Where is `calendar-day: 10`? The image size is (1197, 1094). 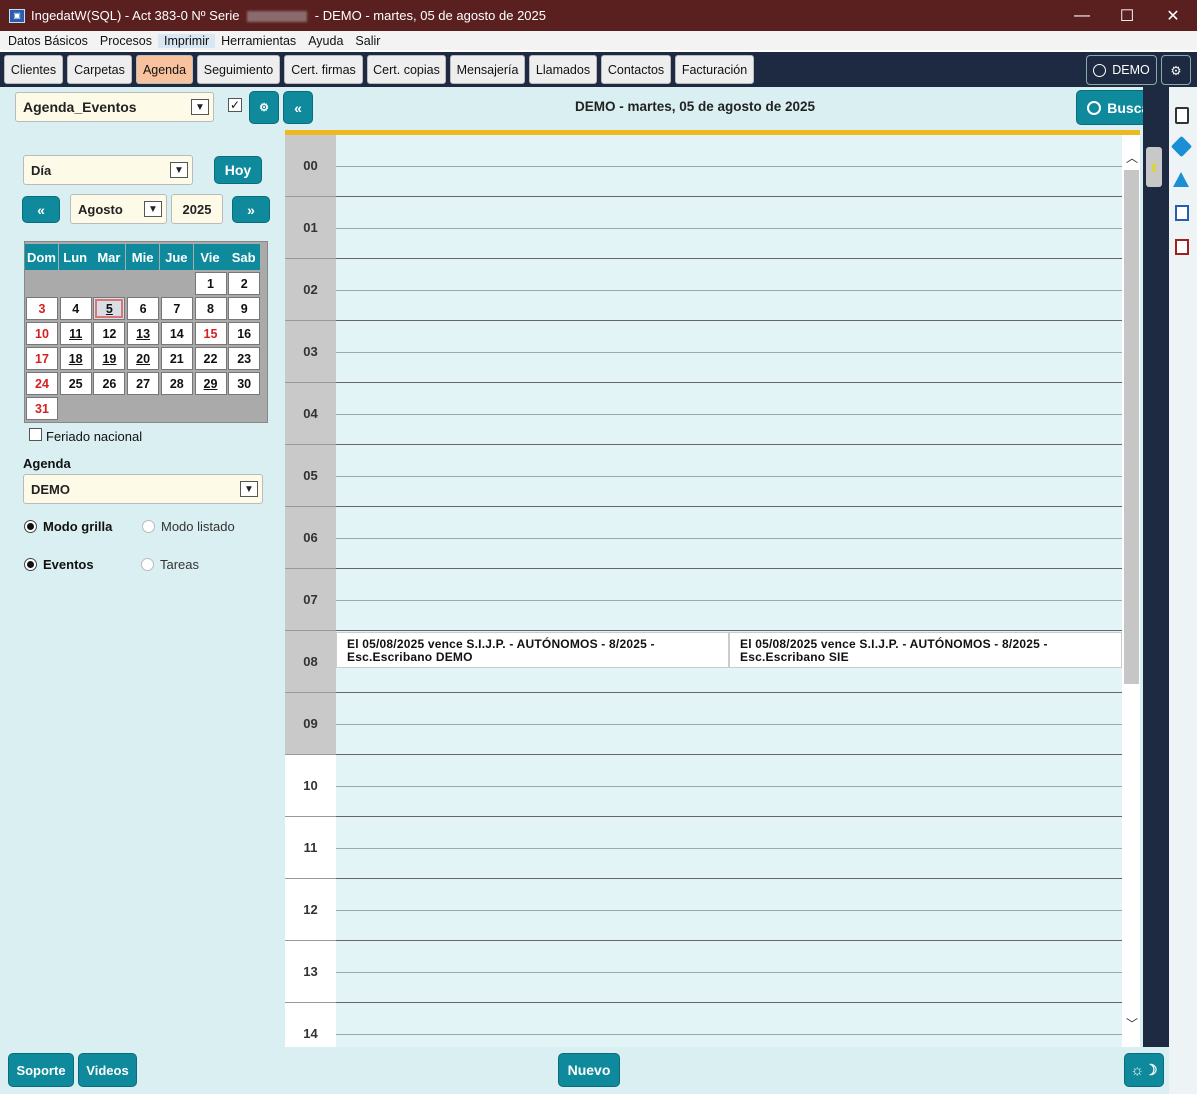 calendar-day: 10 is located at coordinates (42, 333).